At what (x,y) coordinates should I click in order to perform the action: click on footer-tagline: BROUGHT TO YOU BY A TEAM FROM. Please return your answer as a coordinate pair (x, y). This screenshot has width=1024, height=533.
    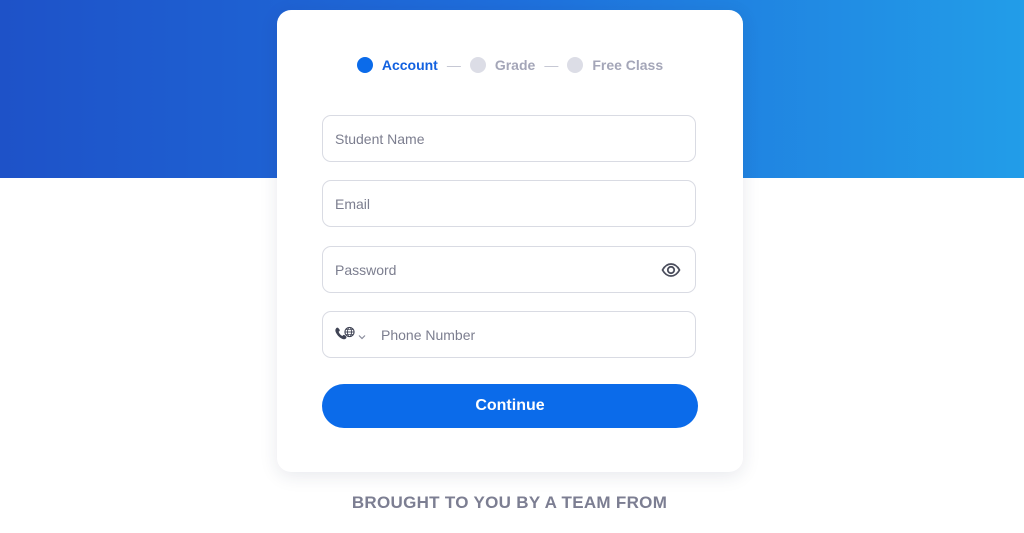
    Looking at the image, I should click on (509, 502).